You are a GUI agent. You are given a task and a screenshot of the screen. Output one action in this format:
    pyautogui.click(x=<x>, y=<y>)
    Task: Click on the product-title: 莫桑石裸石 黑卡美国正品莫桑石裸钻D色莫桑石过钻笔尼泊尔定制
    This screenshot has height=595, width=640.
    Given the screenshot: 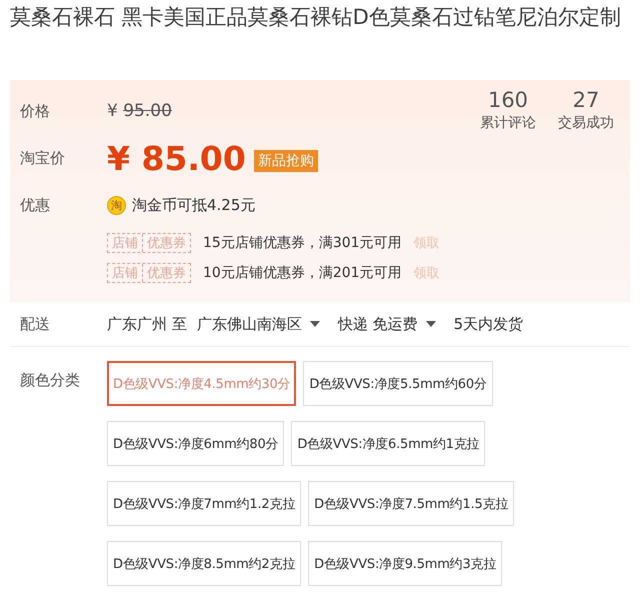 What is the action you would take?
    pyautogui.click(x=316, y=17)
    